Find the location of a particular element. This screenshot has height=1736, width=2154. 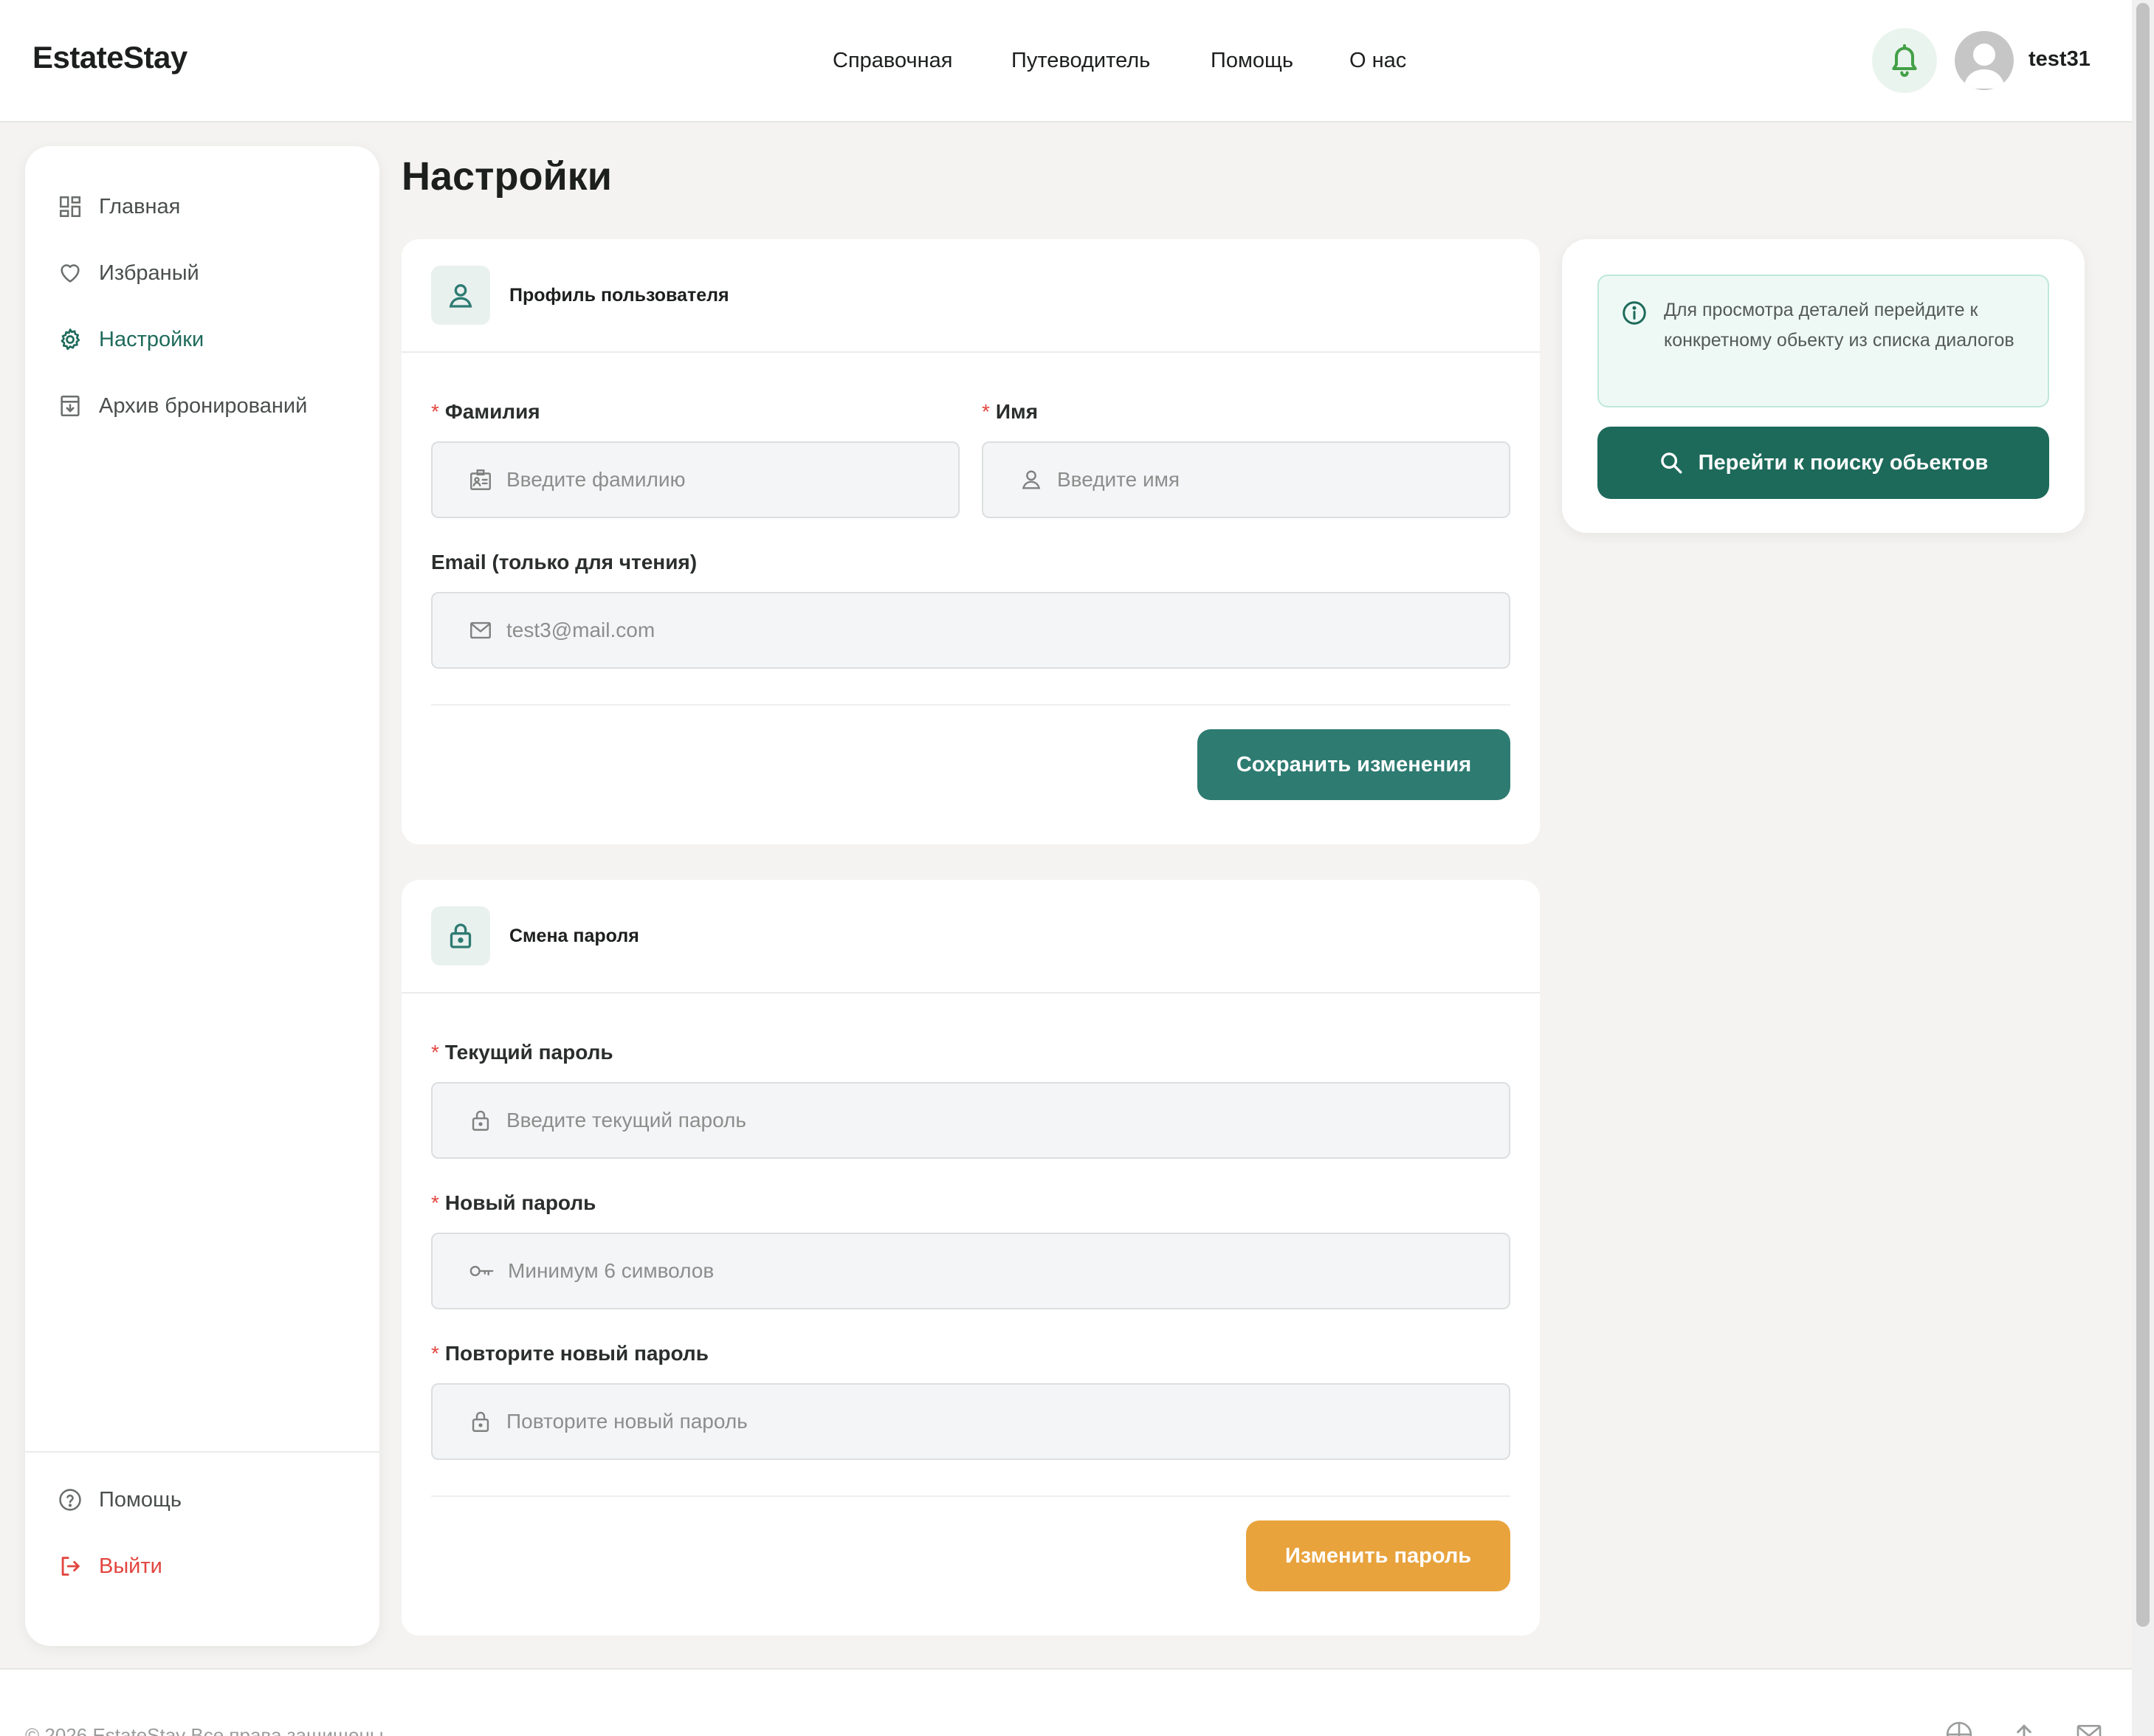

repeat-password-input is located at coordinates (1007, 1421).